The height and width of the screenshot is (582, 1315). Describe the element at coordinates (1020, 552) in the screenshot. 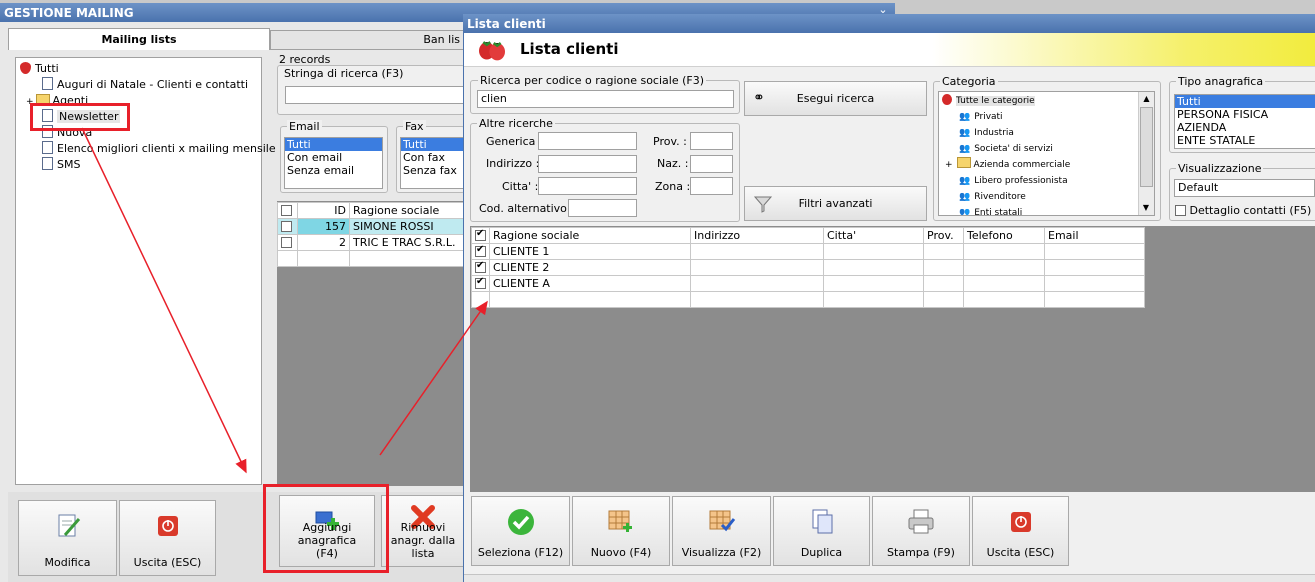

I see `dialog-uscita-label: Uscita (ESC)` at that location.